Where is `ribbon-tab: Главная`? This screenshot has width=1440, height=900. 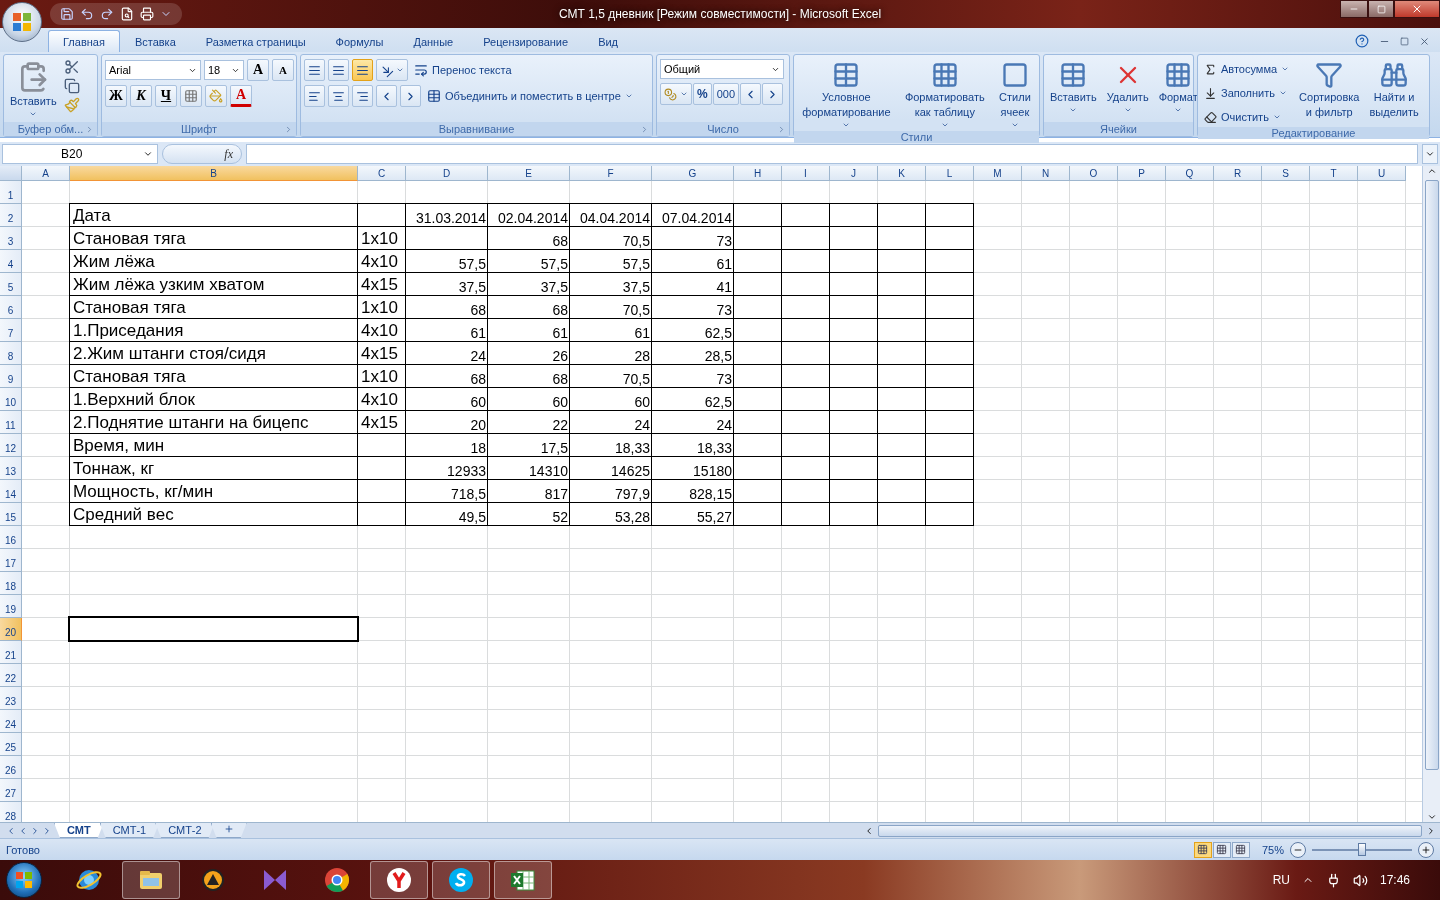
ribbon-tab: Главная is located at coordinates (84, 41).